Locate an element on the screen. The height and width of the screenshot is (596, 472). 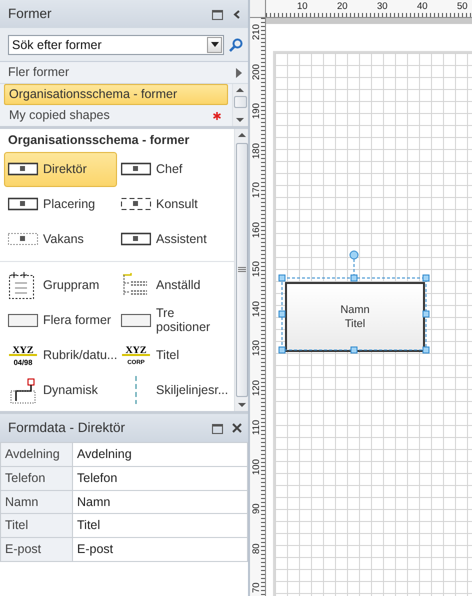
dashed-line-icon is located at coordinates (136, 390).